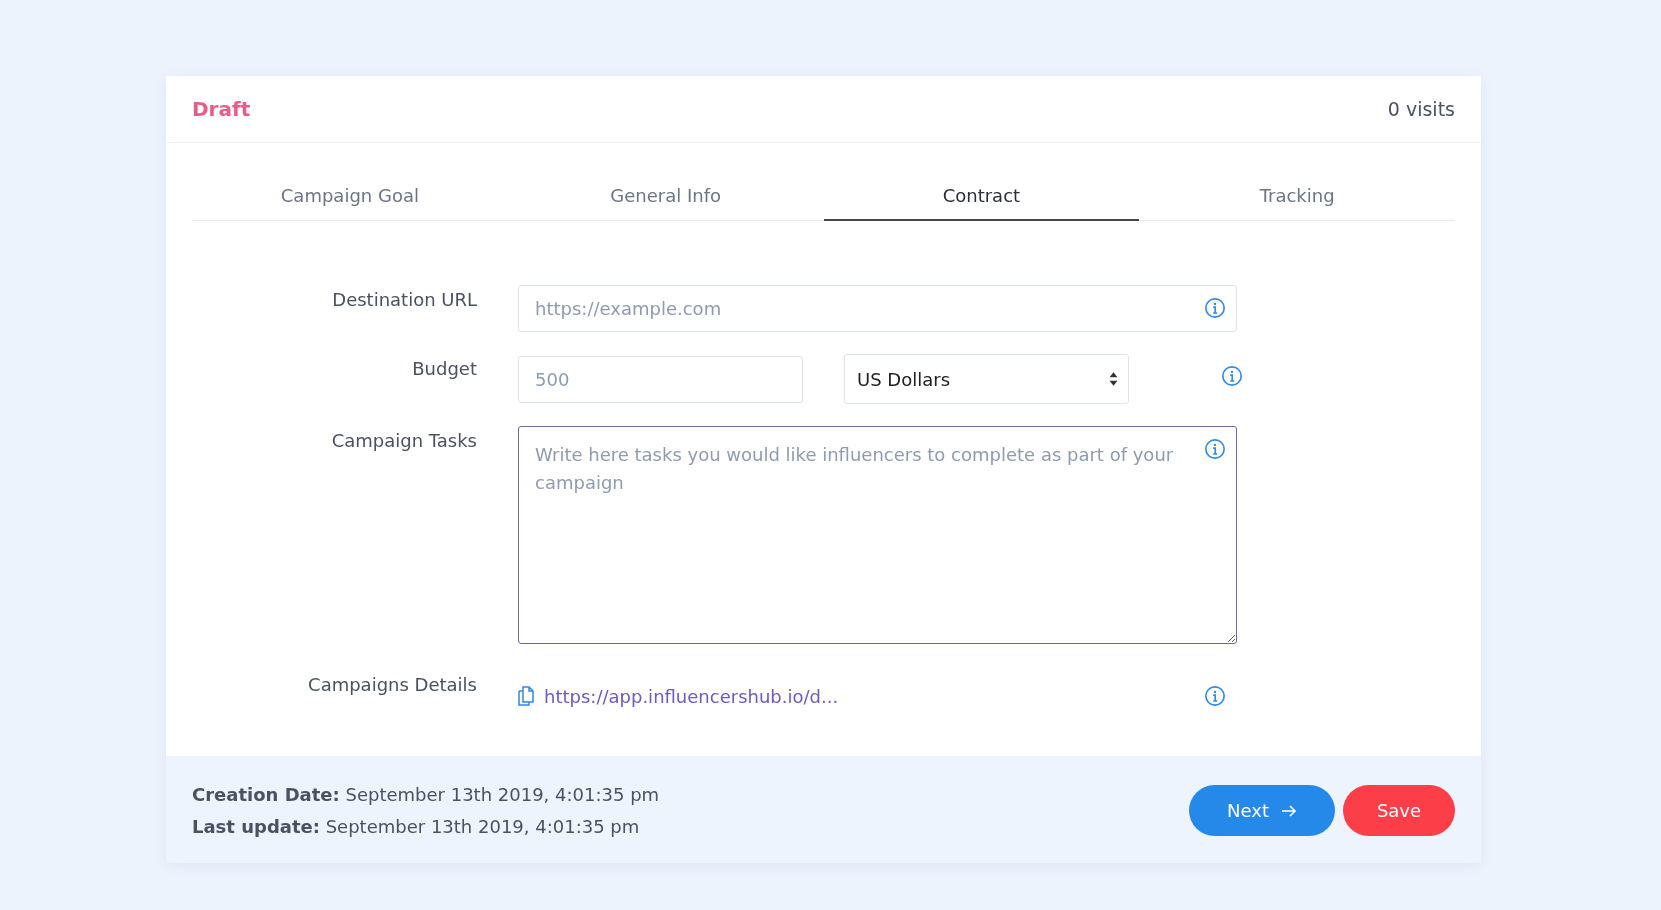  I want to click on field-label: Destination URL, so click(404, 299).